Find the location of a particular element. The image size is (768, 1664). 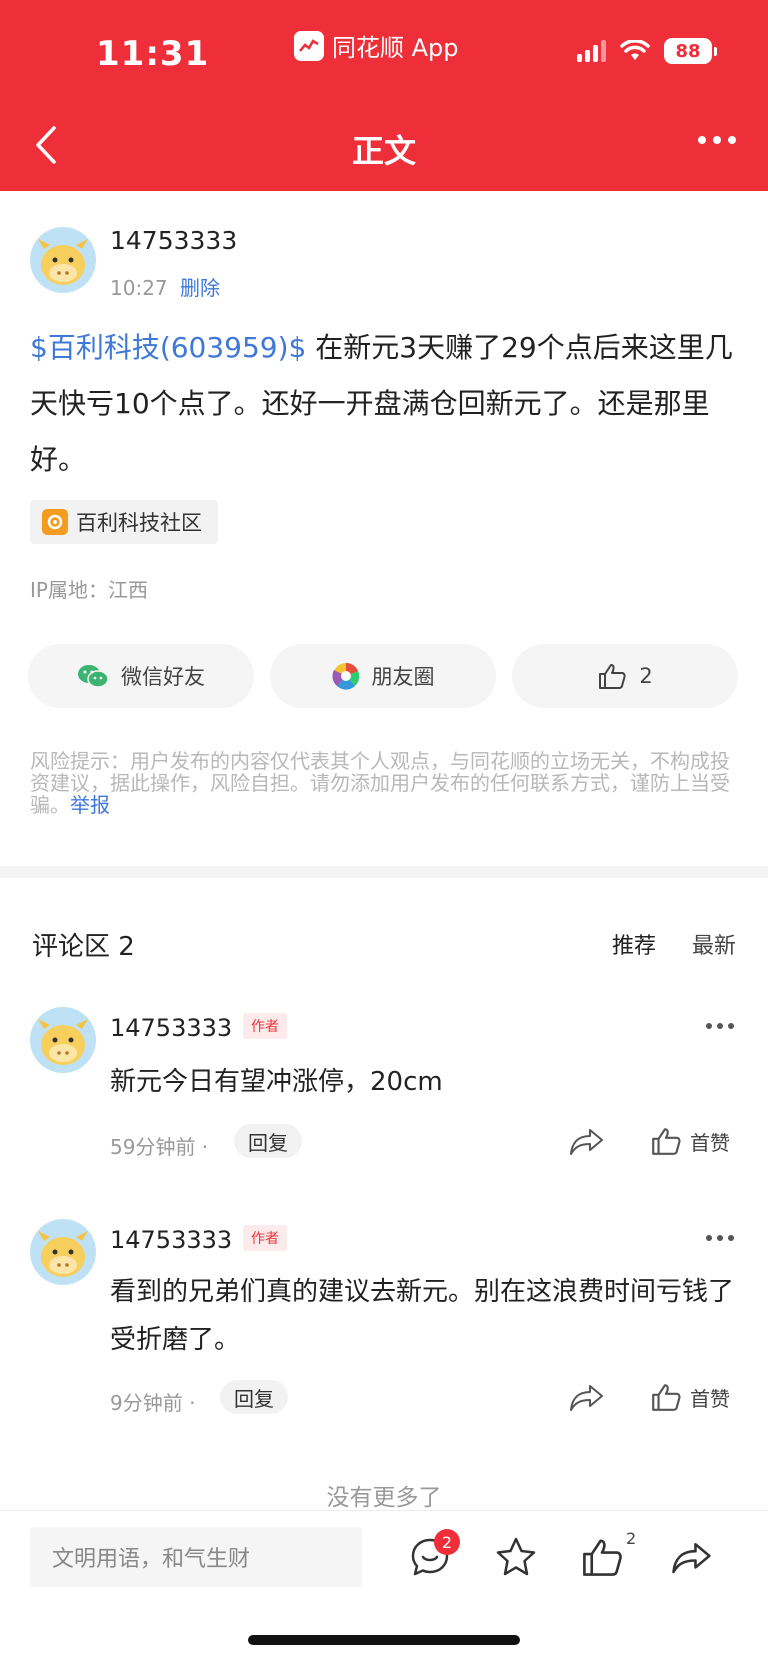

community-icon is located at coordinates (55, 522).